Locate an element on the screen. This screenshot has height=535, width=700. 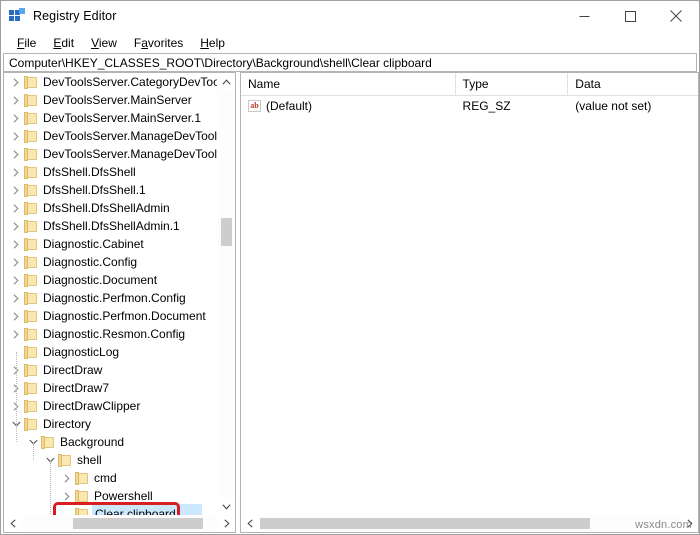
value-list-body: ab (Default) REG_SZ (value not set) is located at coordinates (469, 106).